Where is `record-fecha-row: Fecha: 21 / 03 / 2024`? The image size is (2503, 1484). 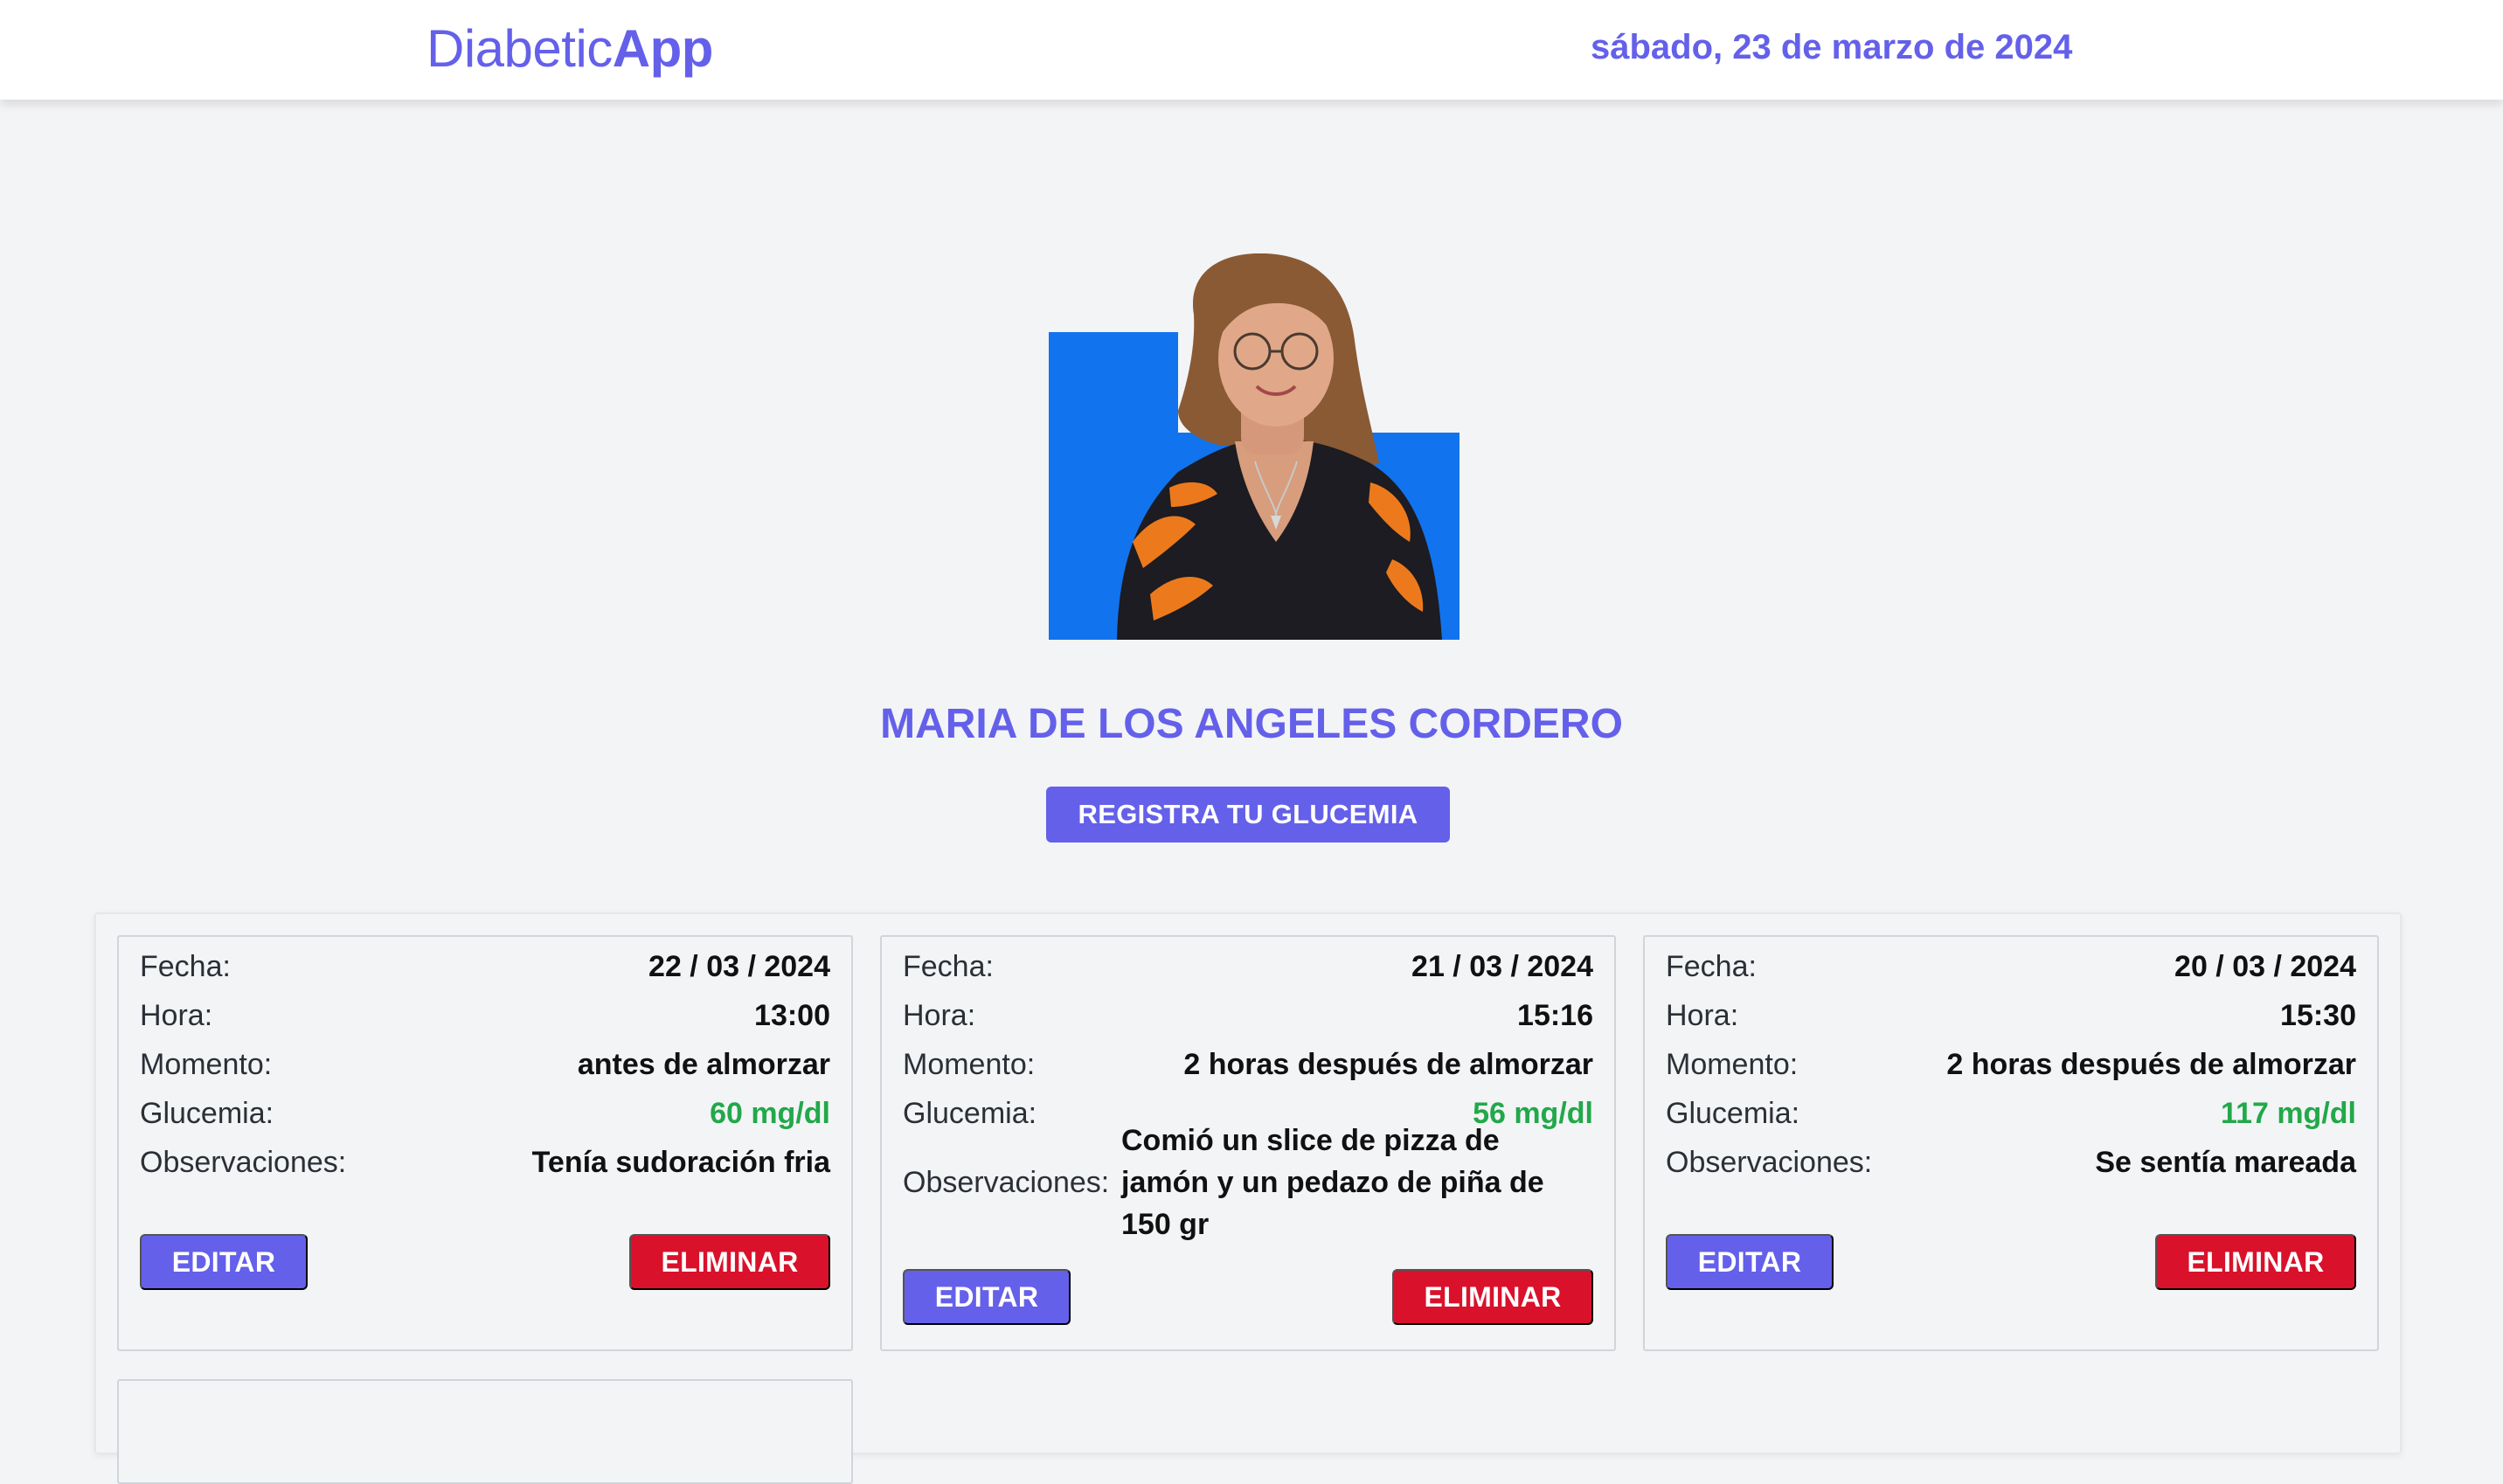
record-fecha-row: Fecha: 21 / 03 / 2024 is located at coordinates (1248, 967).